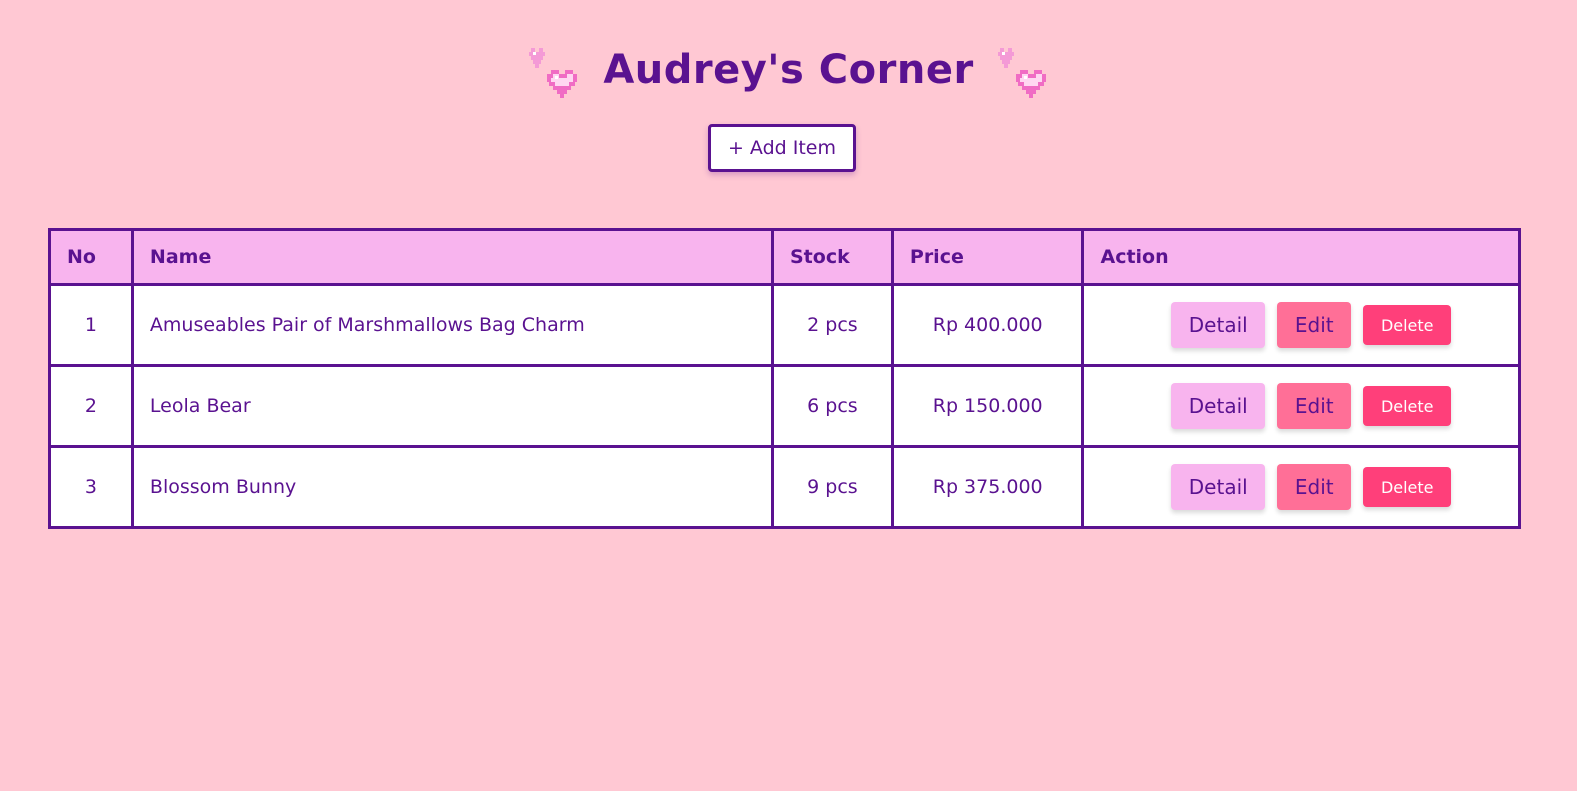  I want to click on item-stock: 9 pcs, so click(832, 487).